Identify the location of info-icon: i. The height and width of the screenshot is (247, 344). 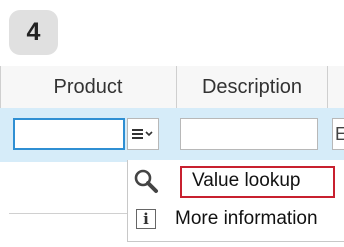
(146, 219).